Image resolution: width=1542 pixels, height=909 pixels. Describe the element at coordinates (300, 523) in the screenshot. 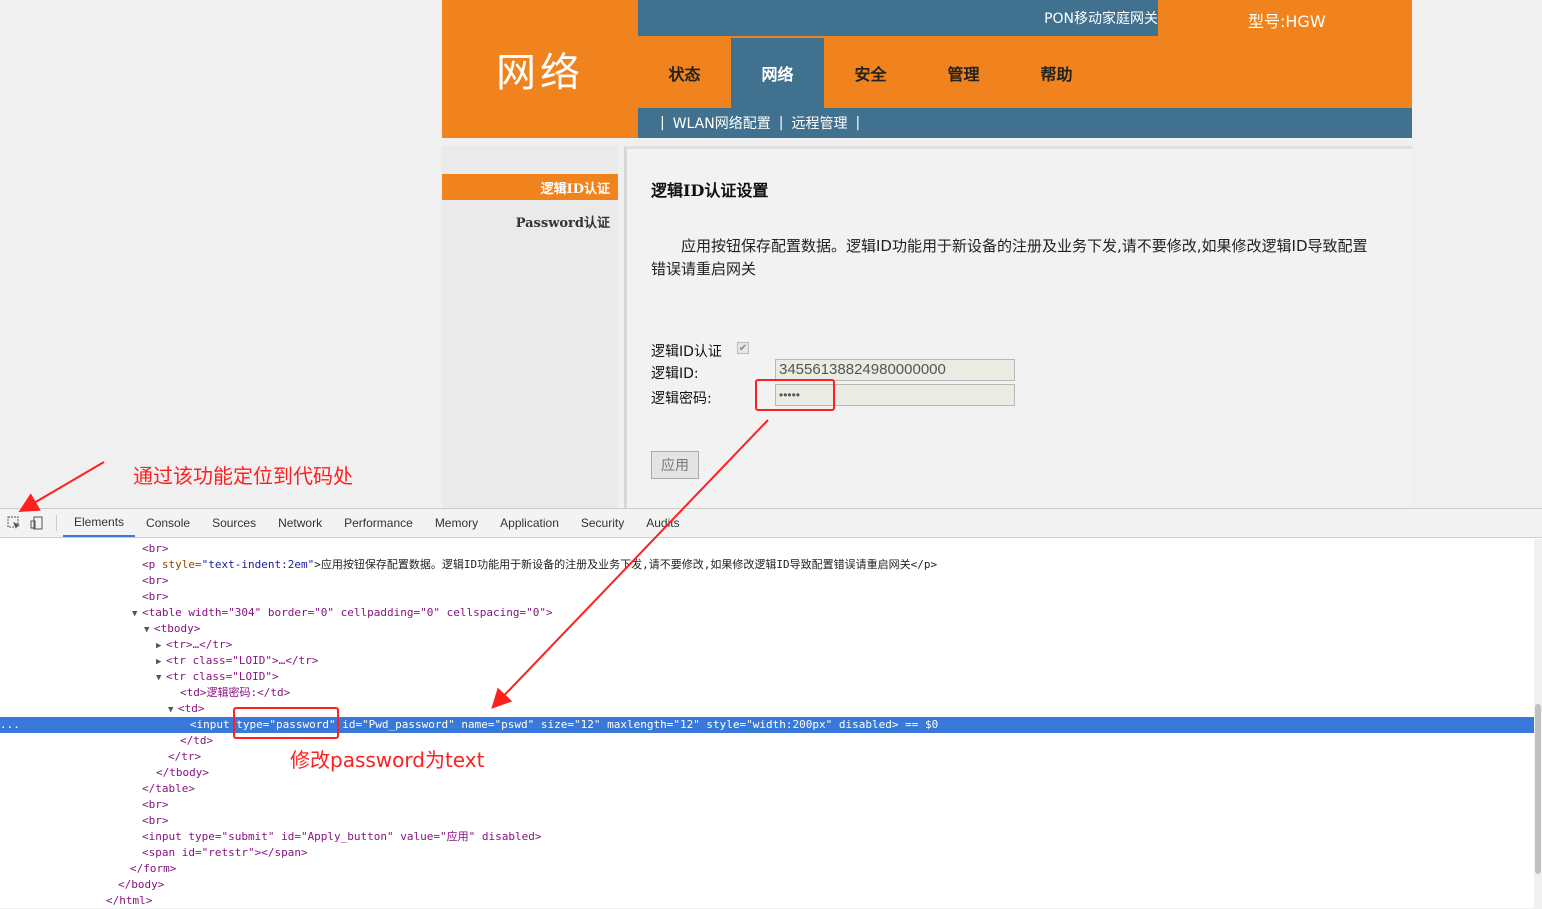

I see `tab-network: Network` at that location.